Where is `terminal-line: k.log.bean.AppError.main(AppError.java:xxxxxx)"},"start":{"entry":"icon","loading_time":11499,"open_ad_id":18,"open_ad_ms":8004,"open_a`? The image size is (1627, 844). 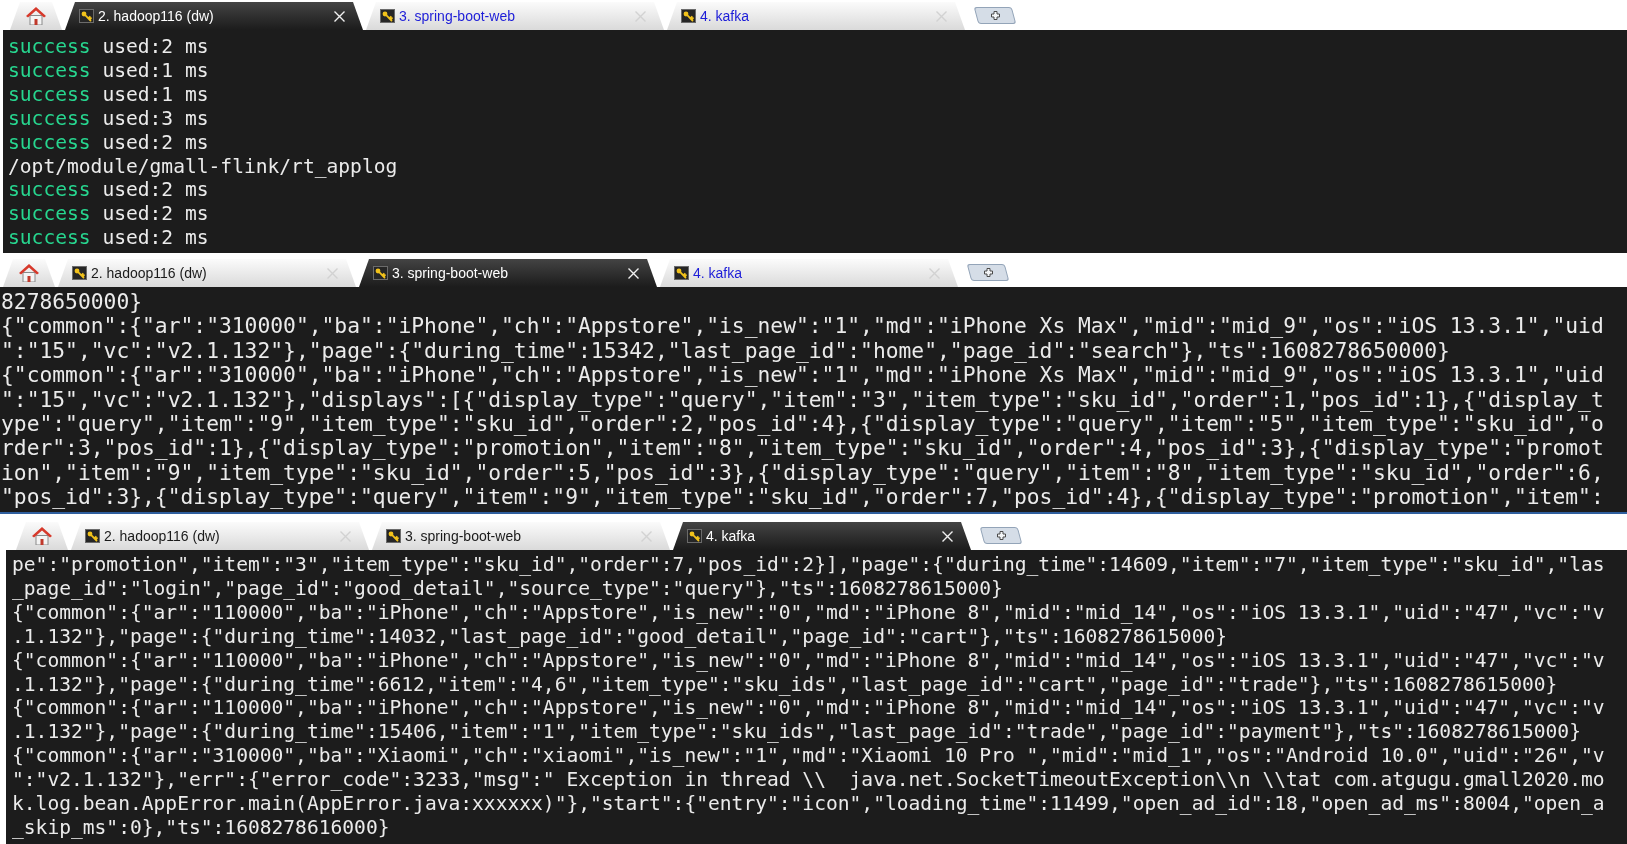
terminal-line: k.log.bean.AppError.main(AppError.java:xxxxxx)"},"start":{"entry":"icon","loading_time":11499,"open_ad_id":18,"open_ad_ms":8004,"open_a is located at coordinates (808, 804).